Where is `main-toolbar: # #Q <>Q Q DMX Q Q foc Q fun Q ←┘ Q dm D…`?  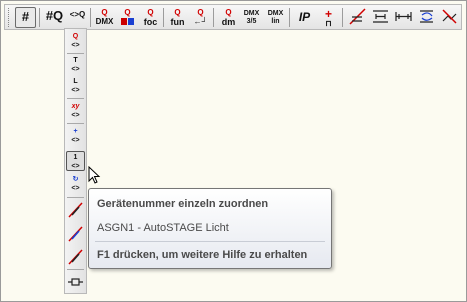
main-toolbar: # #Q <>Q Q DMX Q Q foc Q fun Q ←┘ Q dm D… is located at coordinates (233, 17).